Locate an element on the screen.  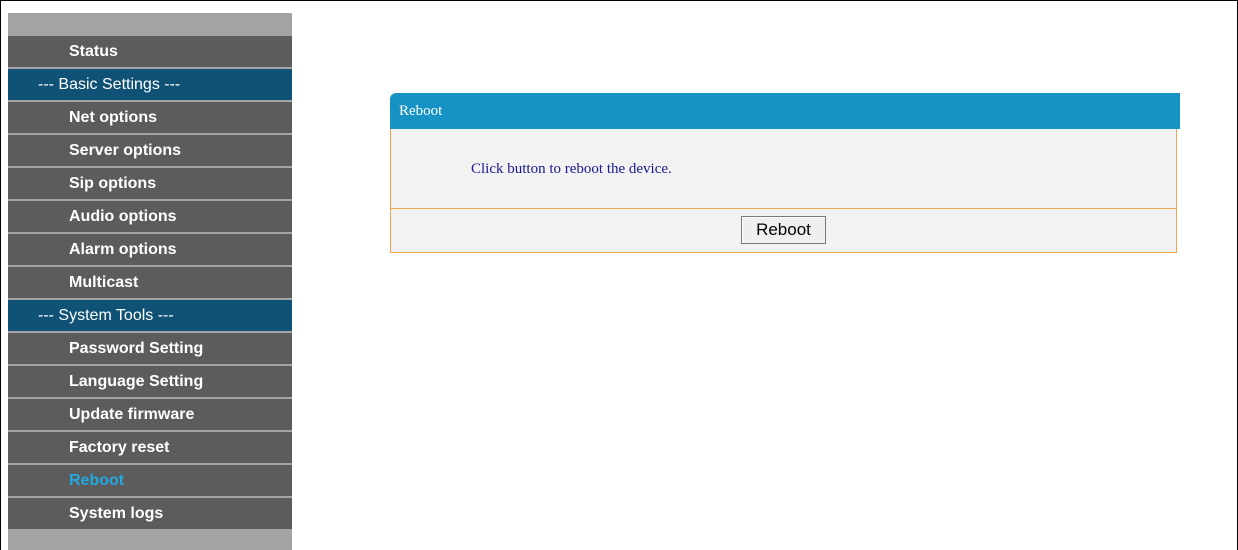
sidebar-group-basic-settings: --- Basic Settings --- is located at coordinates (150, 84).